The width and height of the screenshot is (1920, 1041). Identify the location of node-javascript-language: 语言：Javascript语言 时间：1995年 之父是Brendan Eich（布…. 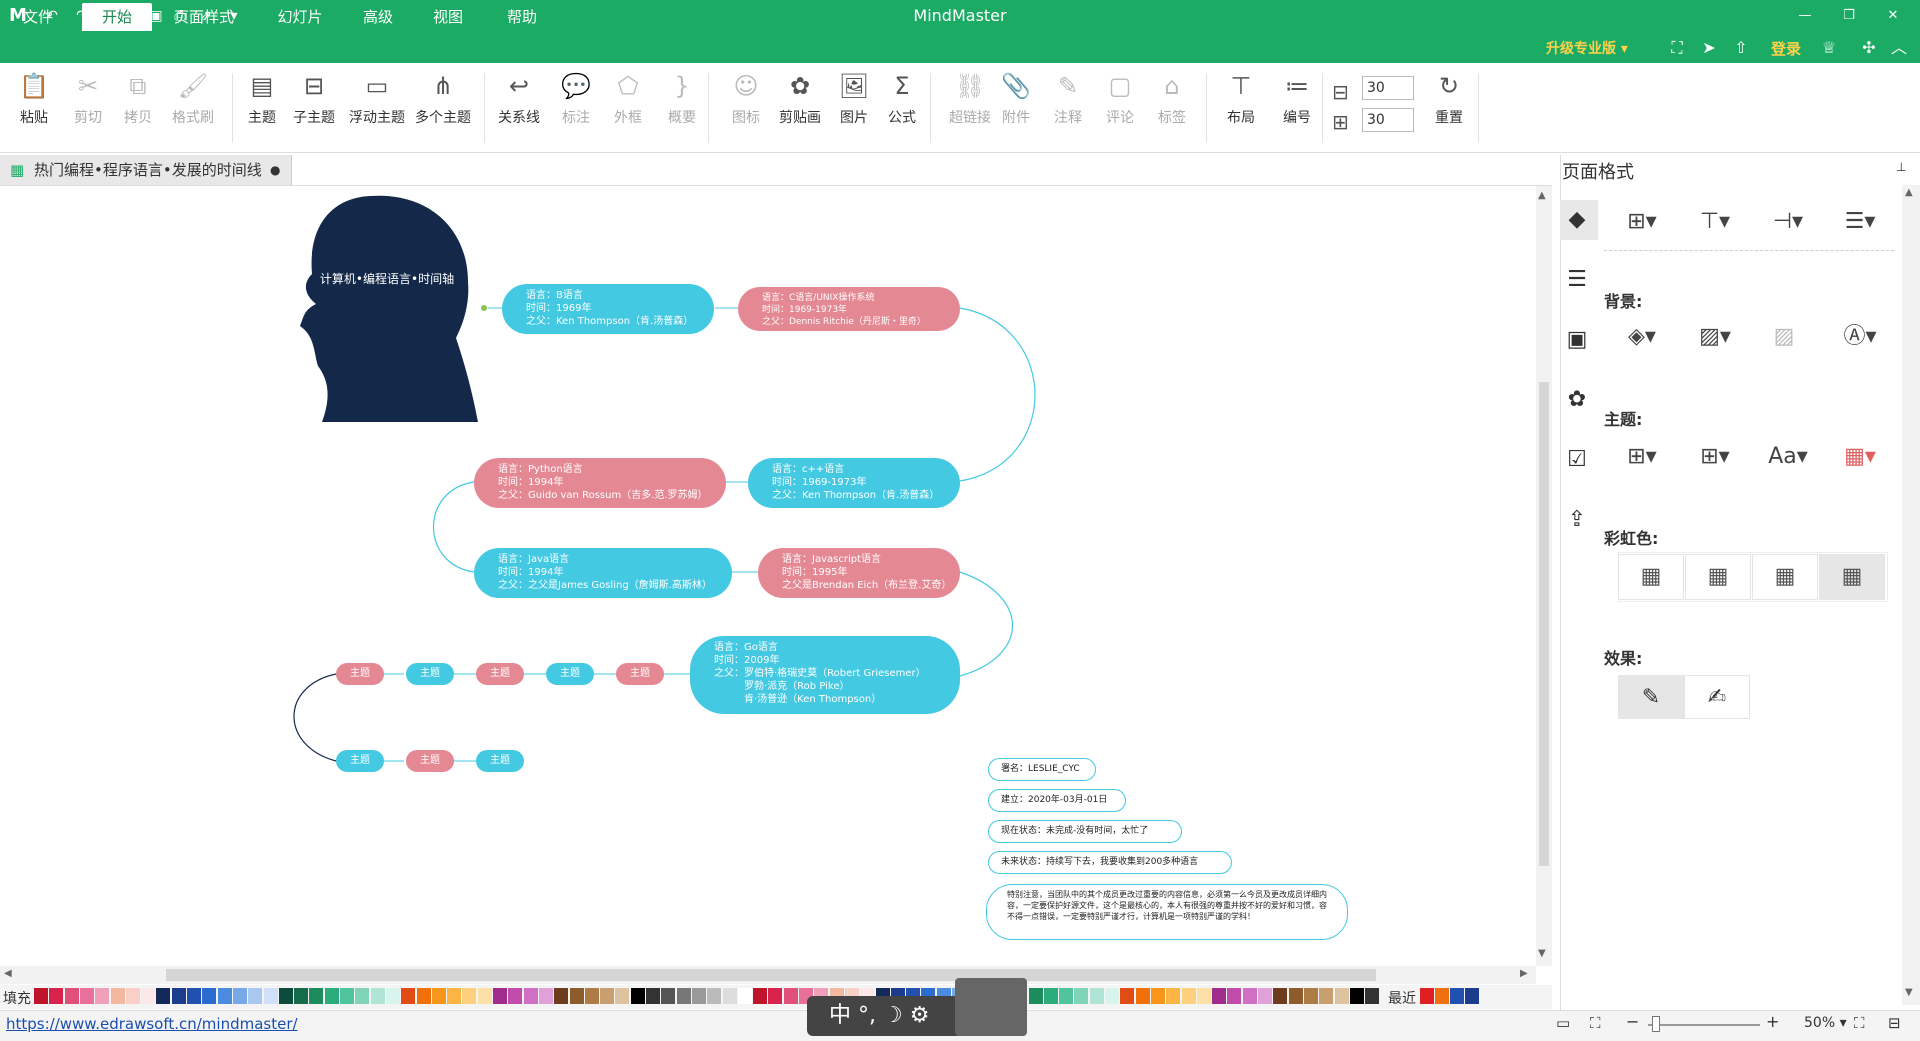
(859, 573).